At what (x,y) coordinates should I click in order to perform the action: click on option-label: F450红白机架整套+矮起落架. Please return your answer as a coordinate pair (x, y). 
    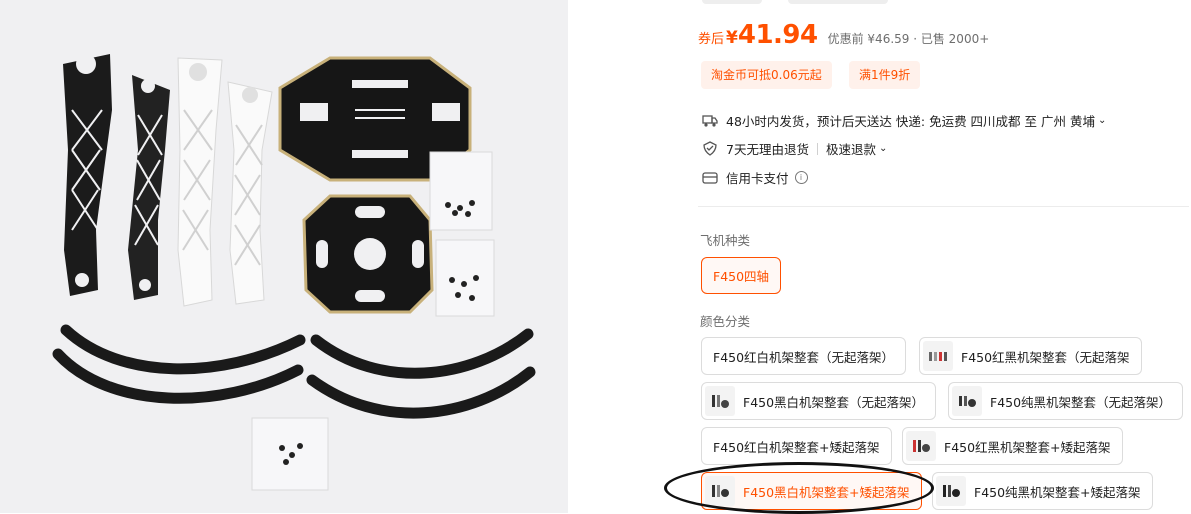
    Looking at the image, I should click on (796, 447).